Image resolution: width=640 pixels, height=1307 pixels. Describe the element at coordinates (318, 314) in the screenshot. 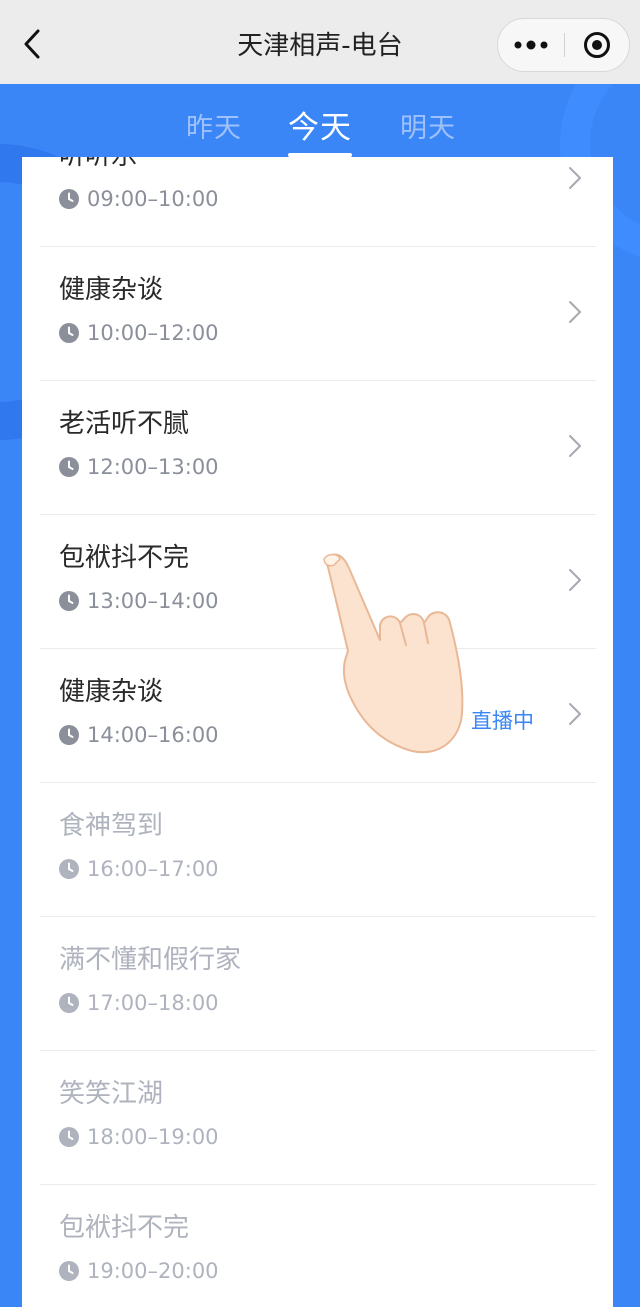

I see `list-item: 健康杂谈 10:00–12:00` at that location.